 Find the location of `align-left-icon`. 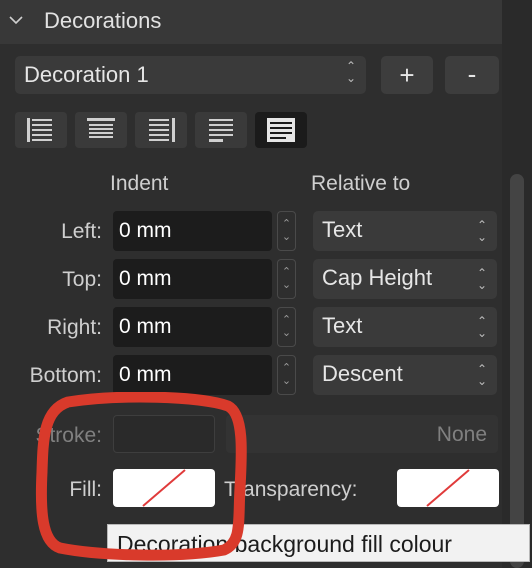

align-left-icon is located at coordinates (39, 130).